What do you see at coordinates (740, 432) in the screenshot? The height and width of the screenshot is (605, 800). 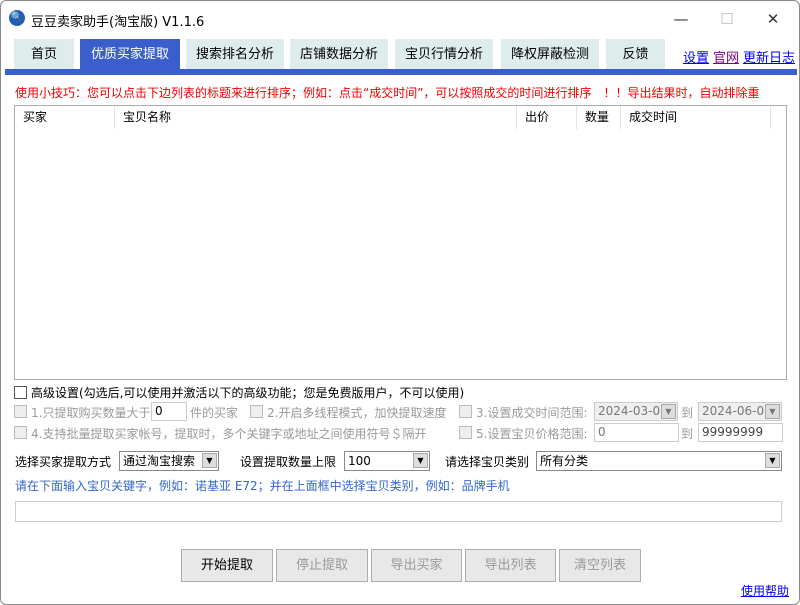 I see `price-to-input: 99999999` at bounding box center [740, 432].